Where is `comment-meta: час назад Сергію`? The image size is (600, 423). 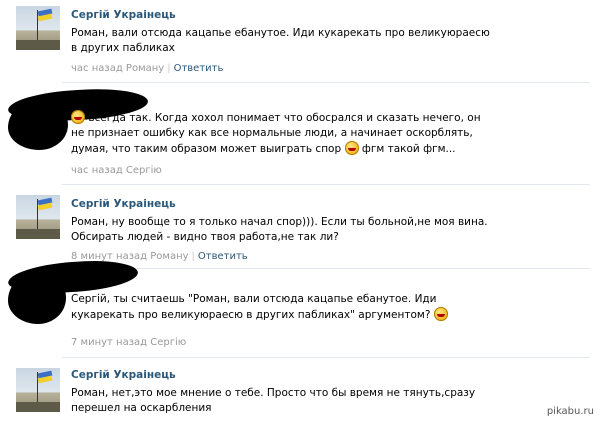 comment-meta: час назад Сергію is located at coordinates (116, 170).